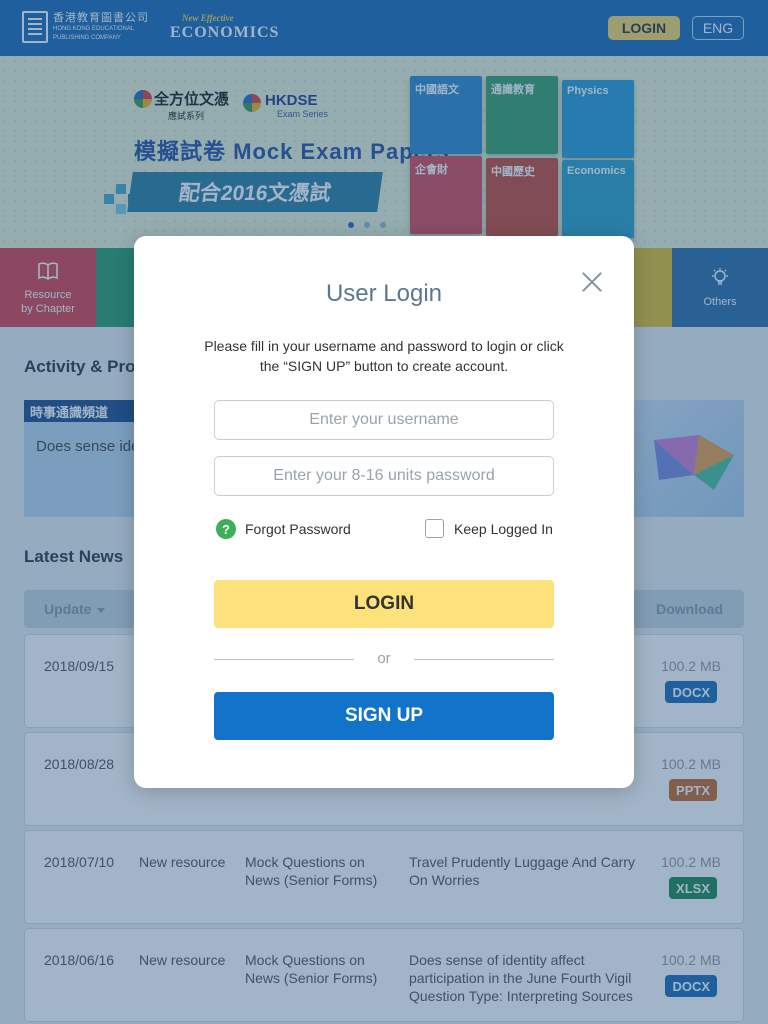  I want to click on keep-logged-in-checkbox, so click(434, 528).